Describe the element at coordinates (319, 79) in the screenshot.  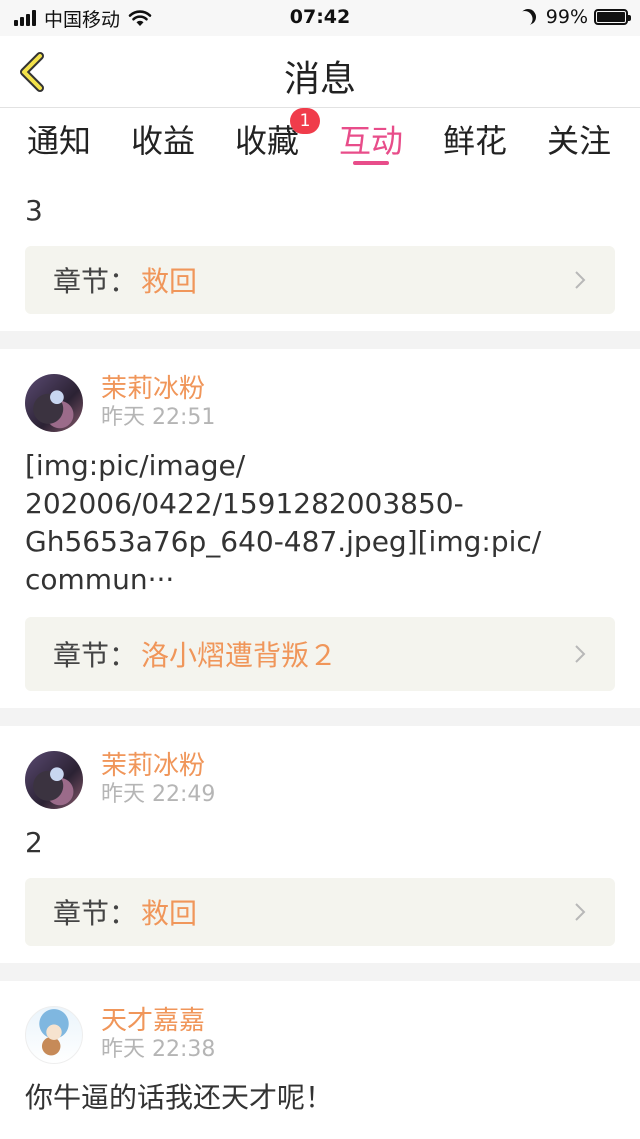
I see `page-title: 消息` at that location.